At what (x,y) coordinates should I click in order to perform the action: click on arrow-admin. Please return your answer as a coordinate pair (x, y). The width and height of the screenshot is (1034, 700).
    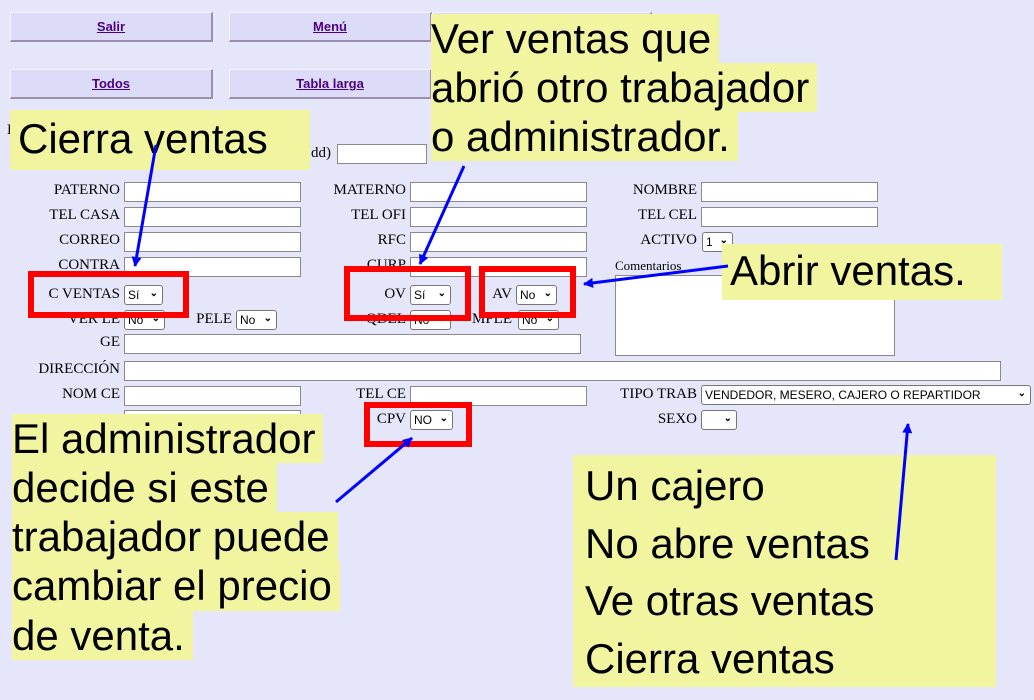
    Looking at the image, I should click on (374, 470).